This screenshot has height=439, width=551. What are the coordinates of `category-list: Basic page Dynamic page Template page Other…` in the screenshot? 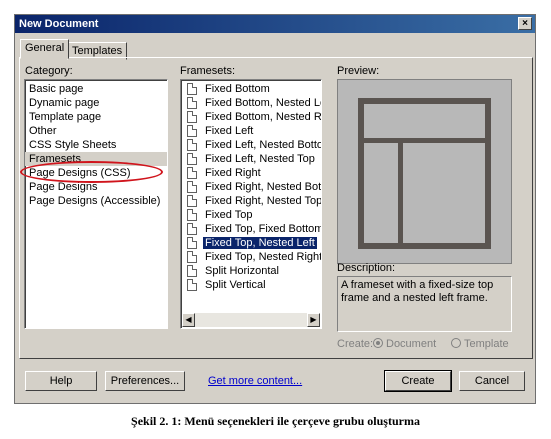 It's located at (96, 204).